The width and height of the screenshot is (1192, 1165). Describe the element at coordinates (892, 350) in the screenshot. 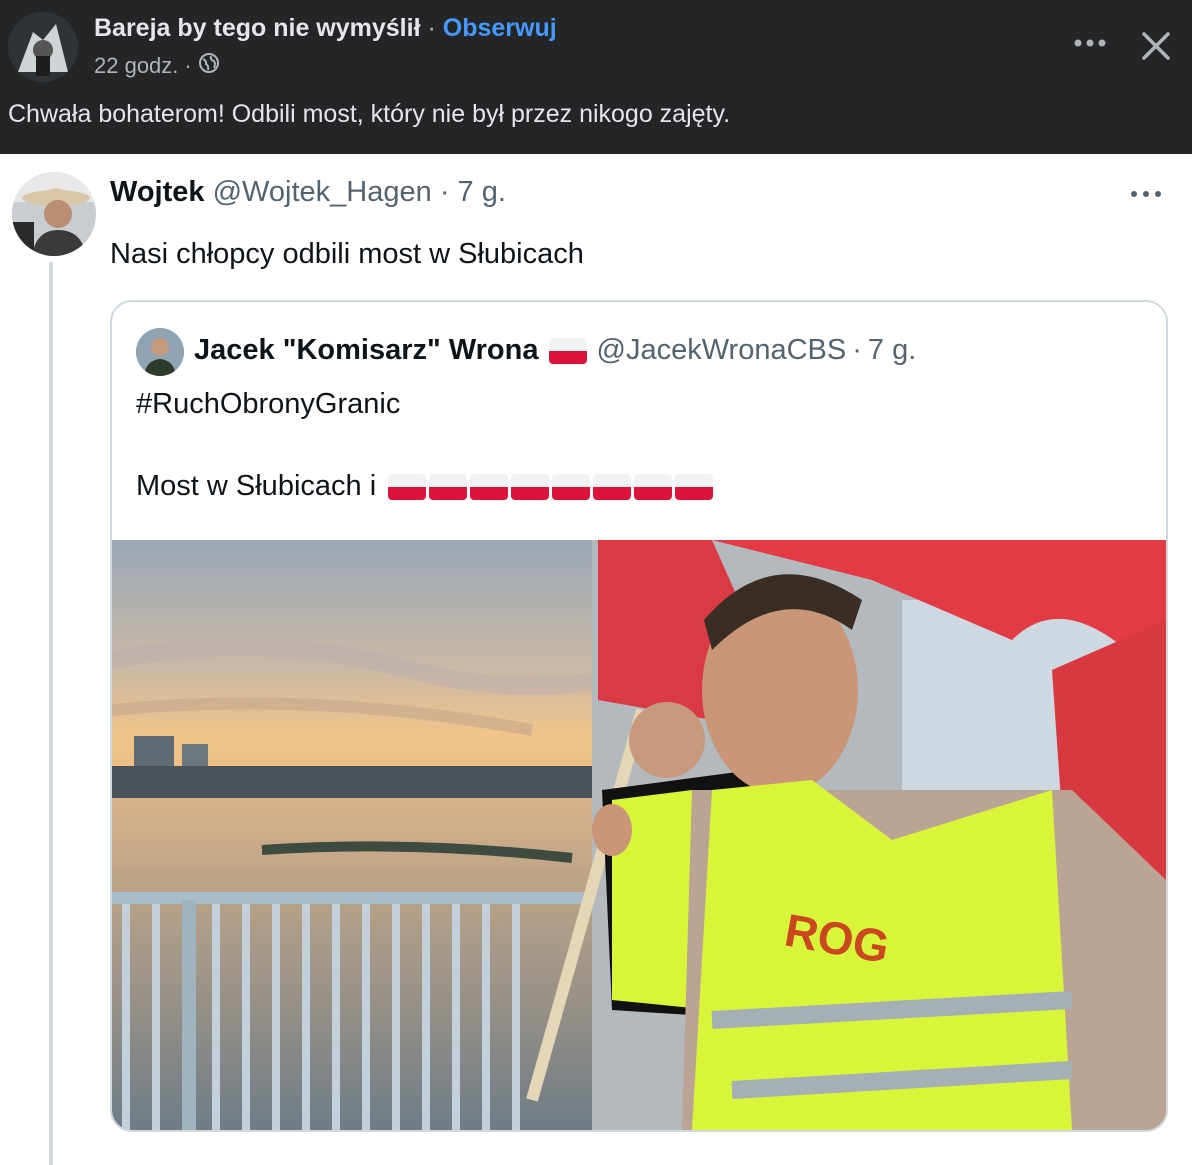

I see `quoted-tweet-time: 7 g.` at that location.